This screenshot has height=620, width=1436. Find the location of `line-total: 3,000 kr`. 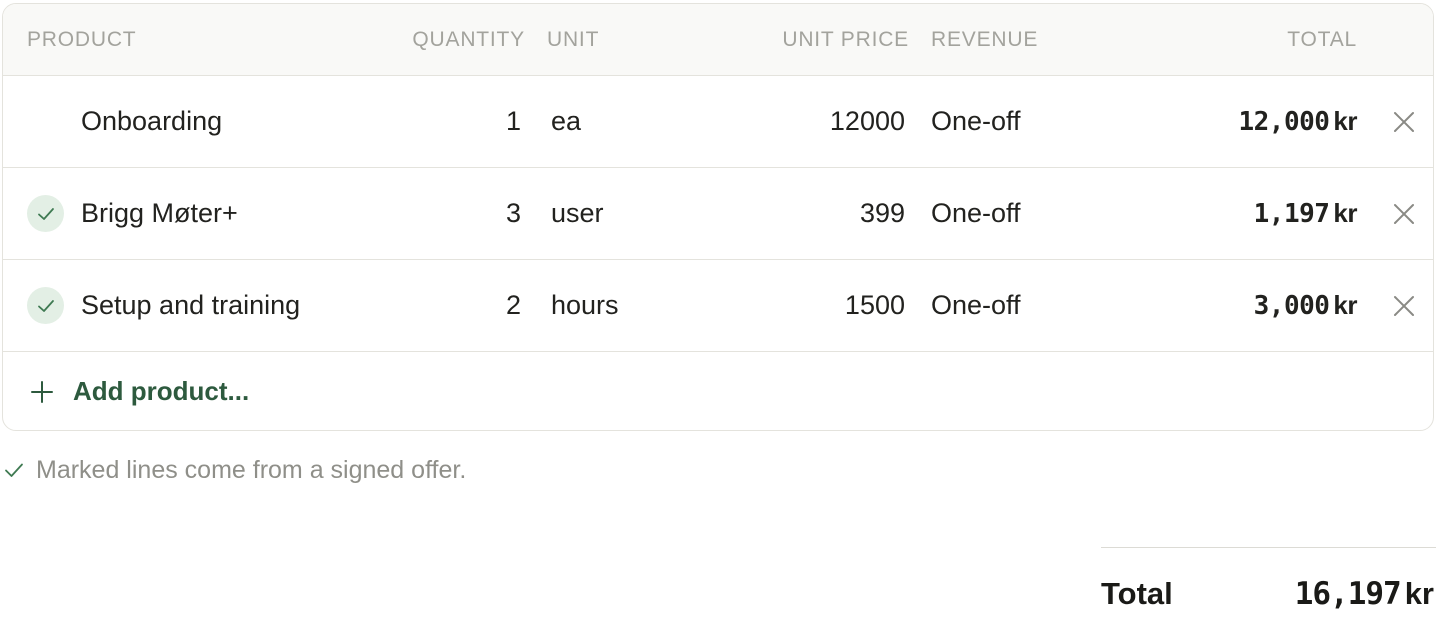

line-total: 3,000 kr is located at coordinates (1305, 305).